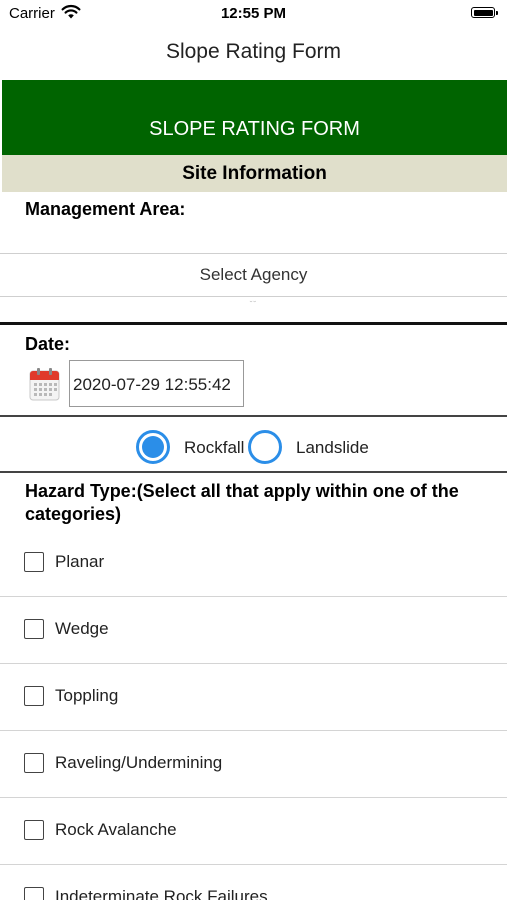  What do you see at coordinates (254, 173) in the screenshot?
I see `section-site-information: Site Information` at bounding box center [254, 173].